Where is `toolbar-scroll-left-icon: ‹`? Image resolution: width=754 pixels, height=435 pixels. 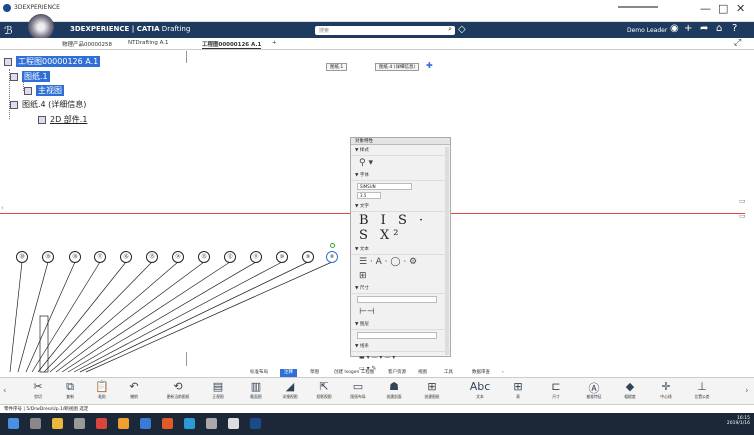 toolbar-scroll-left-icon: ‹ is located at coordinates (5, 391).